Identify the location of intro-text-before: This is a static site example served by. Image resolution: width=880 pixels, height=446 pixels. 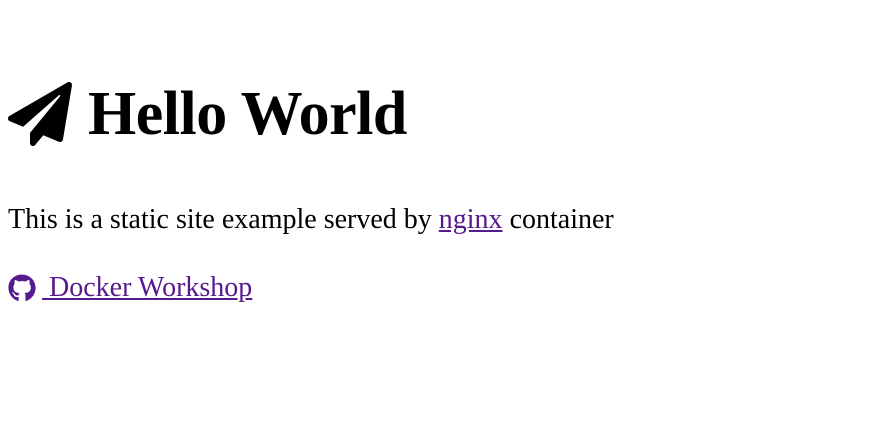
(223, 219).